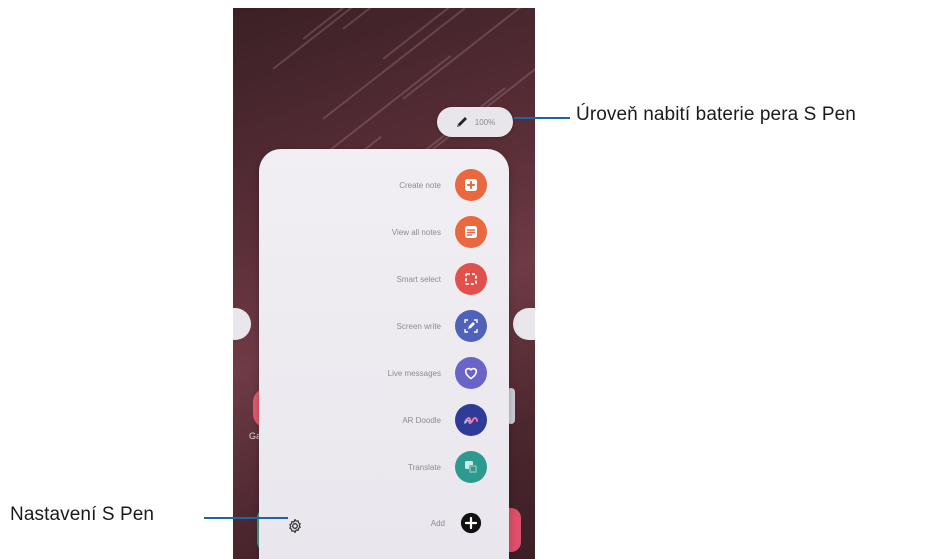 This screenshot has width=946, height=559. I want to click on battery-callout-line, so click(542, 118).